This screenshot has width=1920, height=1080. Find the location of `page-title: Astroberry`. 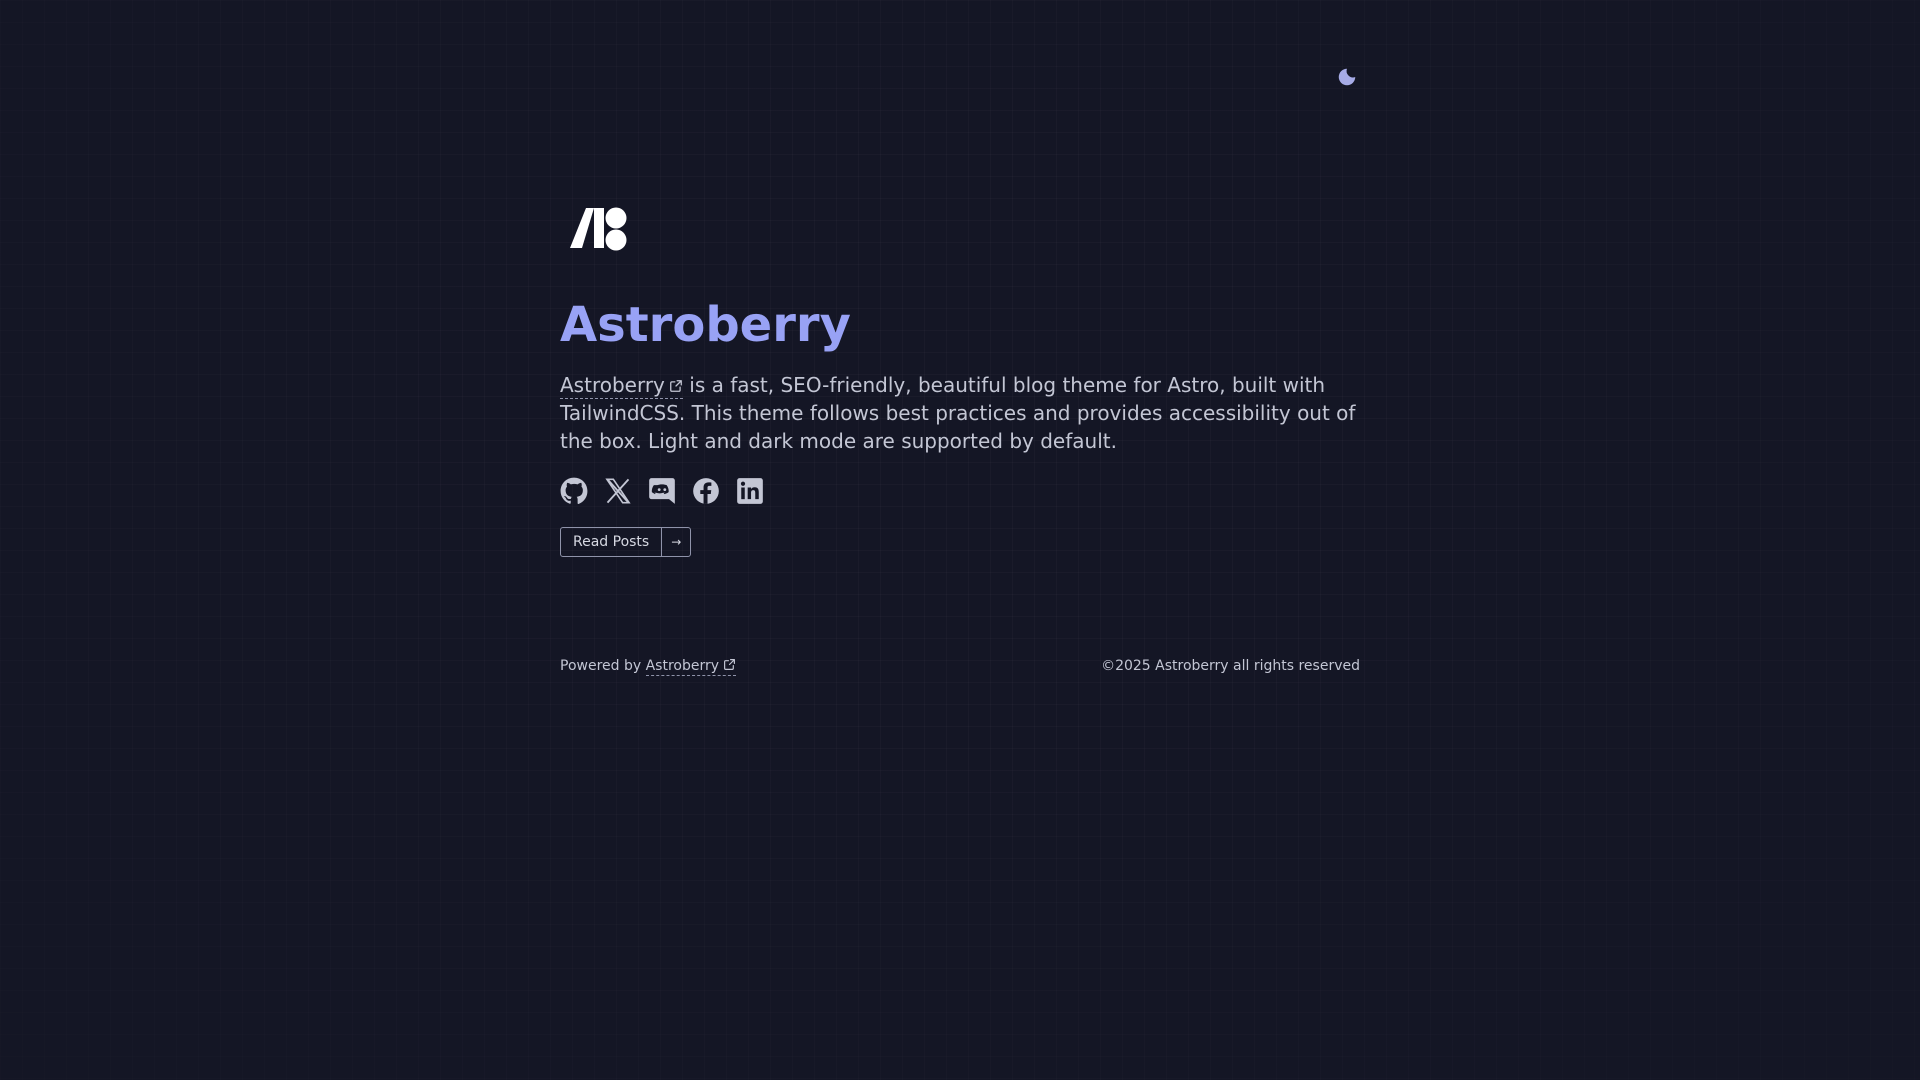

page-title: Astroberry is located at coordinates (705, 325).